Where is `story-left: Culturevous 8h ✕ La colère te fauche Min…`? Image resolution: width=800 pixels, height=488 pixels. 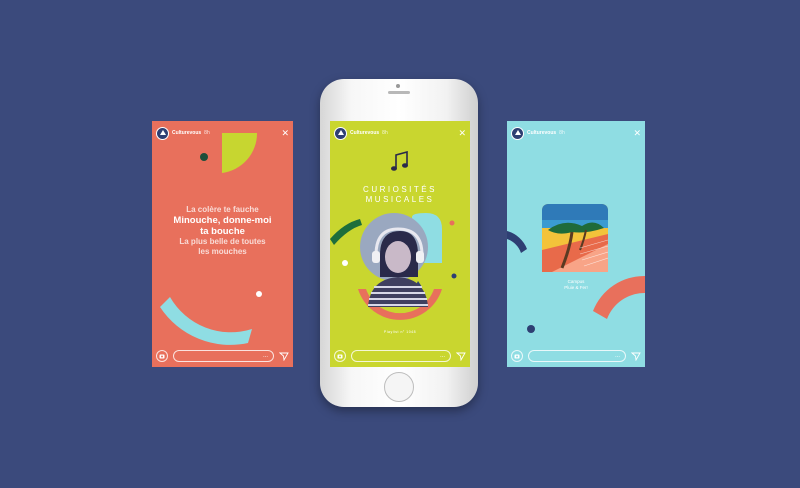 story-left: Culturevous 8h ✕ La colère te fauche Min… is located at coordinates (222, 244).